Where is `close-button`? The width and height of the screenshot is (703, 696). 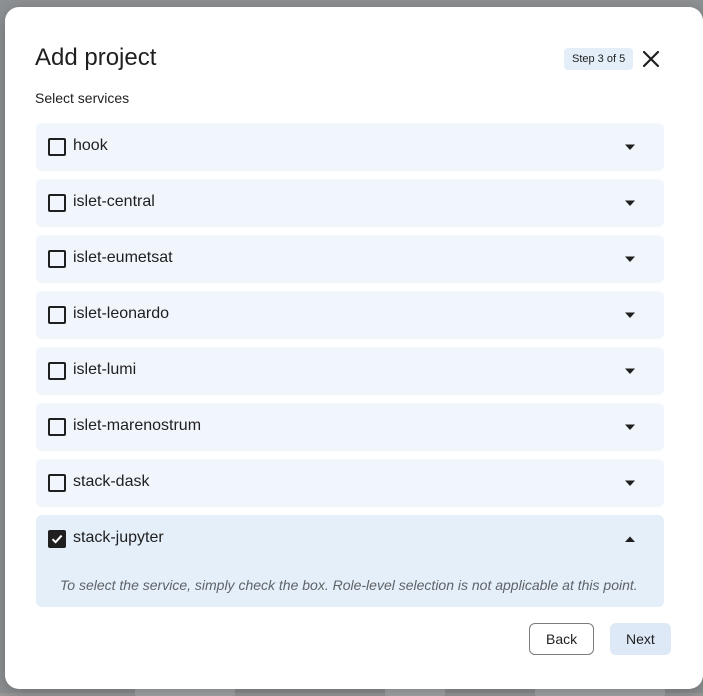
close-button is located at coordinates (651, 59).